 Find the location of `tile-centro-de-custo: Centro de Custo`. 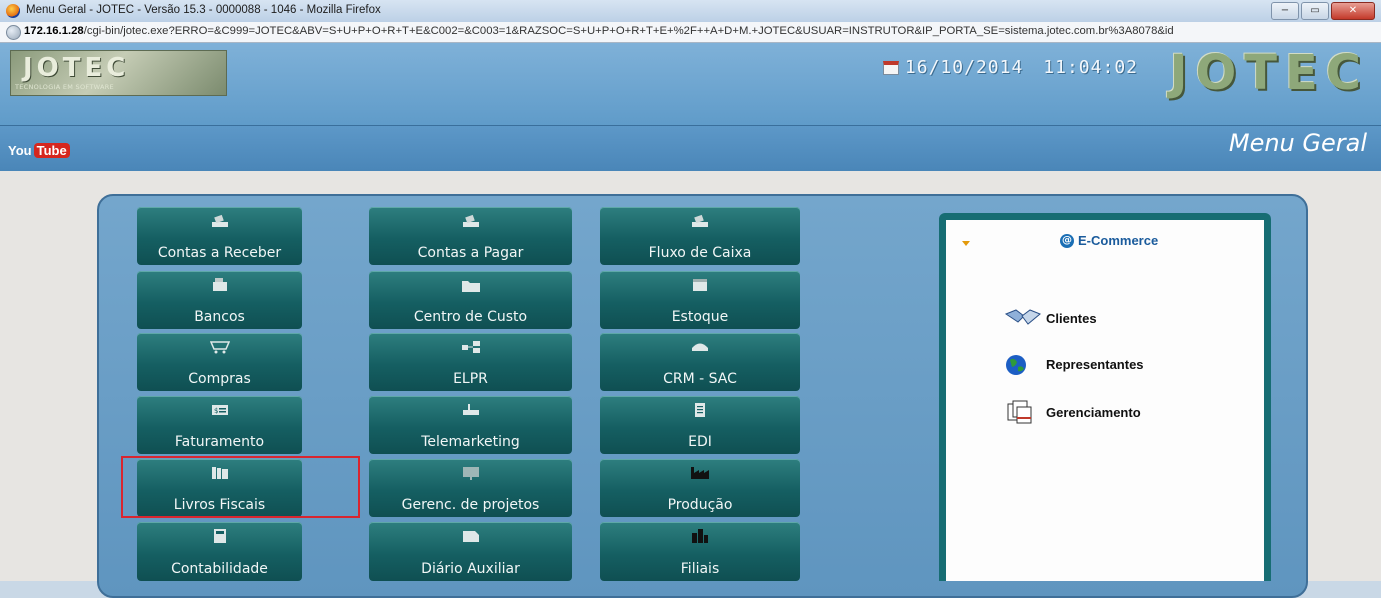

tile-centro-de-custo: Centro de Custo is located at coordinates (470, 300).